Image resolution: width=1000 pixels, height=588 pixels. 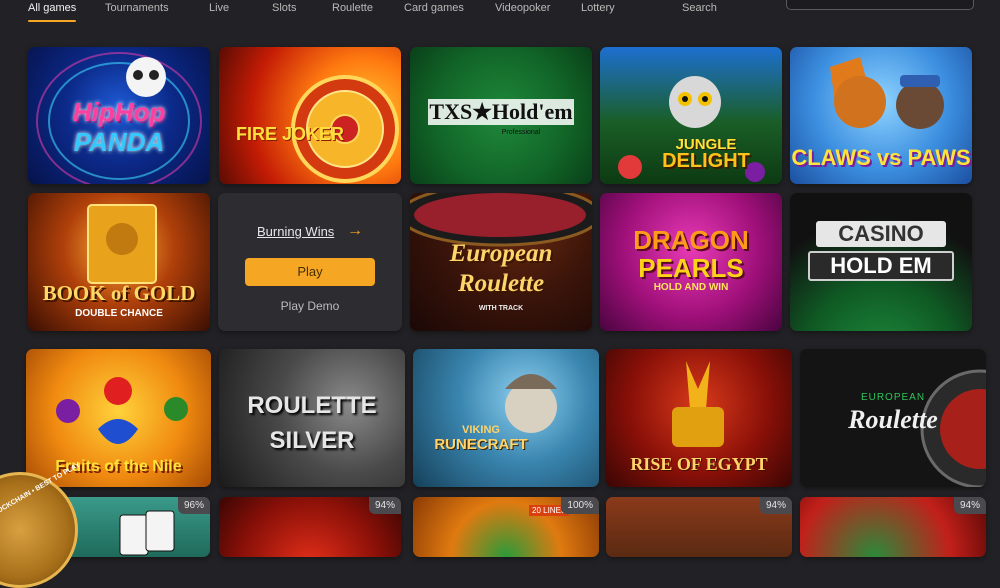 I want to click on roulette-silver-title-1: ROULETTE, so click(x=312, y=405).